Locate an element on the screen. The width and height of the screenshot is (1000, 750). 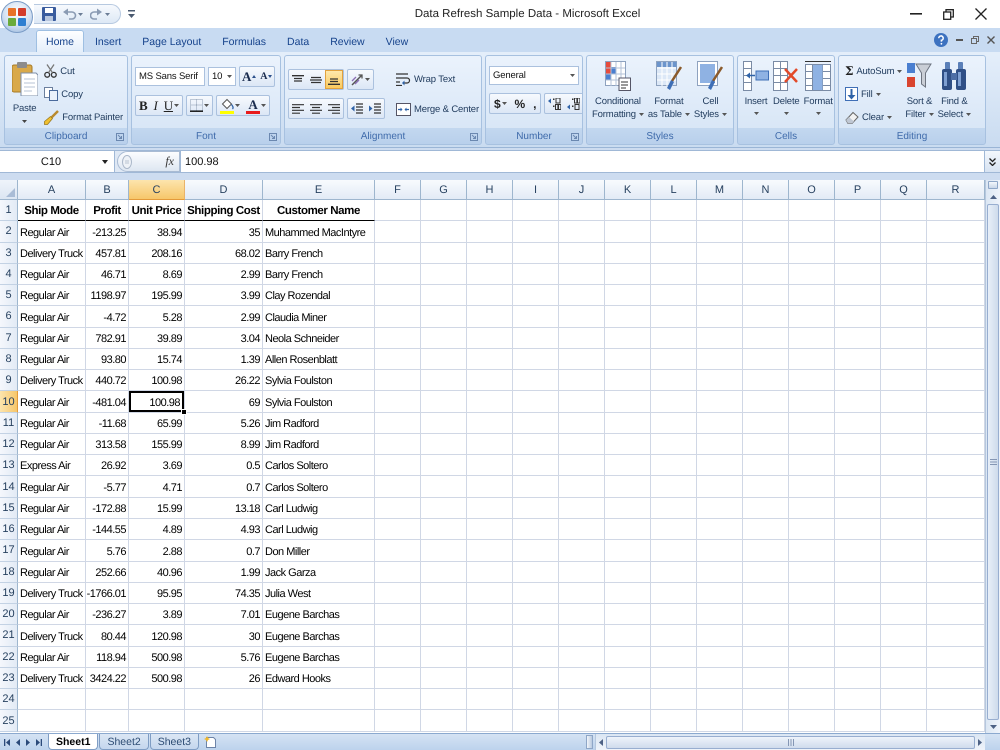
row-header: 10 is located at coordinates (9, 402).